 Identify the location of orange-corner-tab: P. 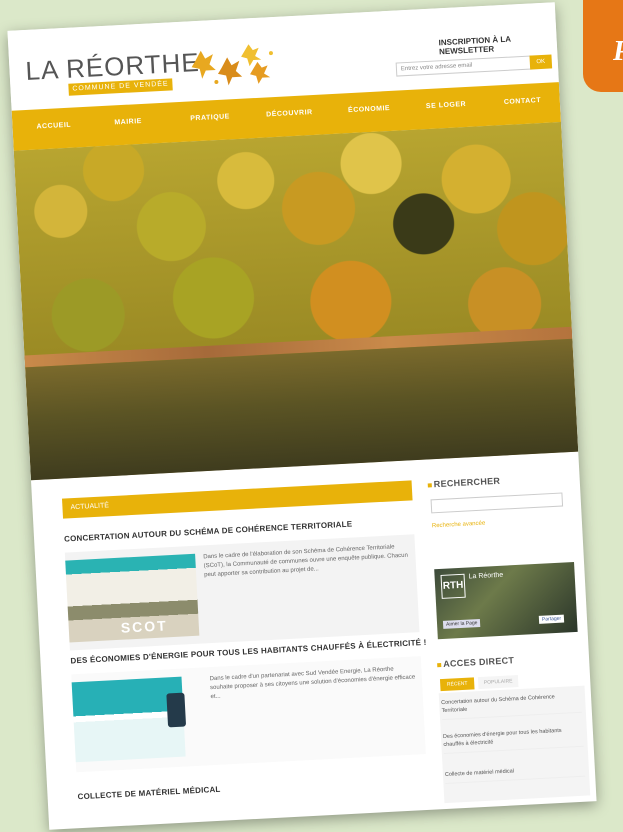
(603, 46).